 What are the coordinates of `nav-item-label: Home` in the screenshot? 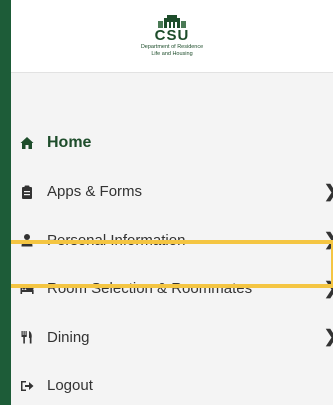 It's located at (69, 143).